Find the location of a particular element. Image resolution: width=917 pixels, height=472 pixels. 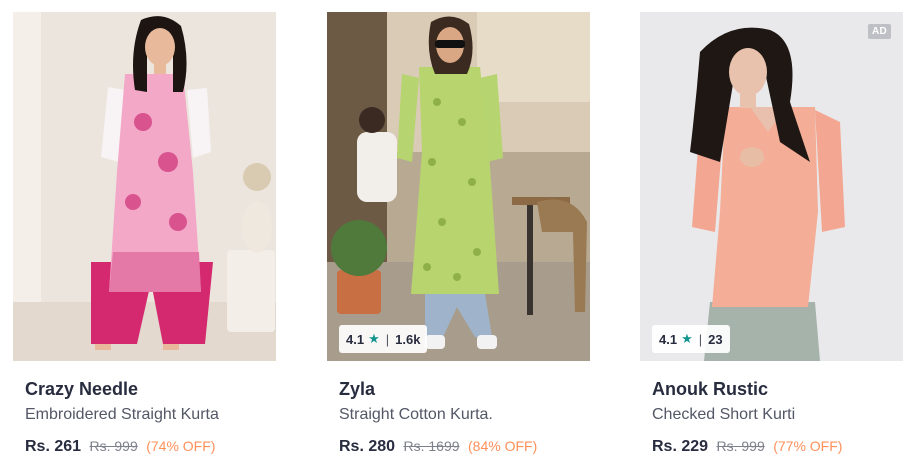

product-title: Embroidered Straight Kurta is located at coordinates (150, 415).